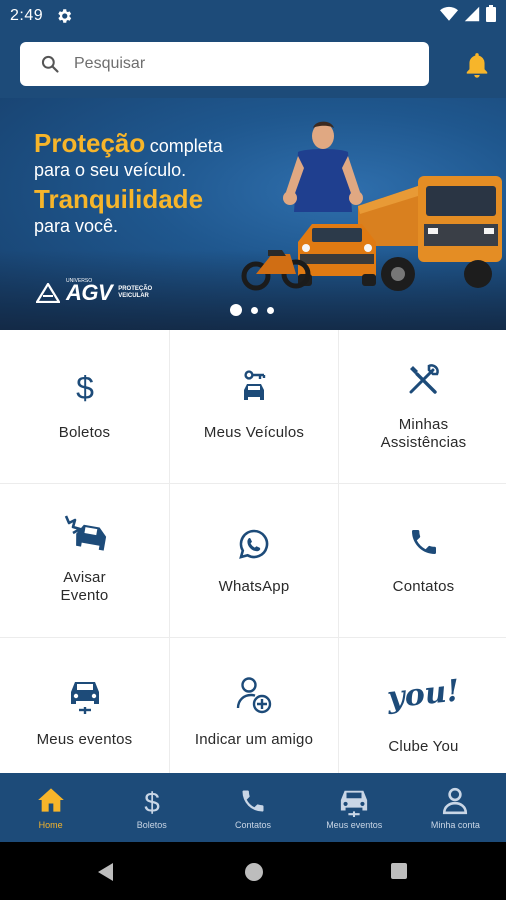 The image size is (506, 900). Describe the element at coordinates (423, 424) in the screenshot. I see `menu-label: Minhas` at that location.